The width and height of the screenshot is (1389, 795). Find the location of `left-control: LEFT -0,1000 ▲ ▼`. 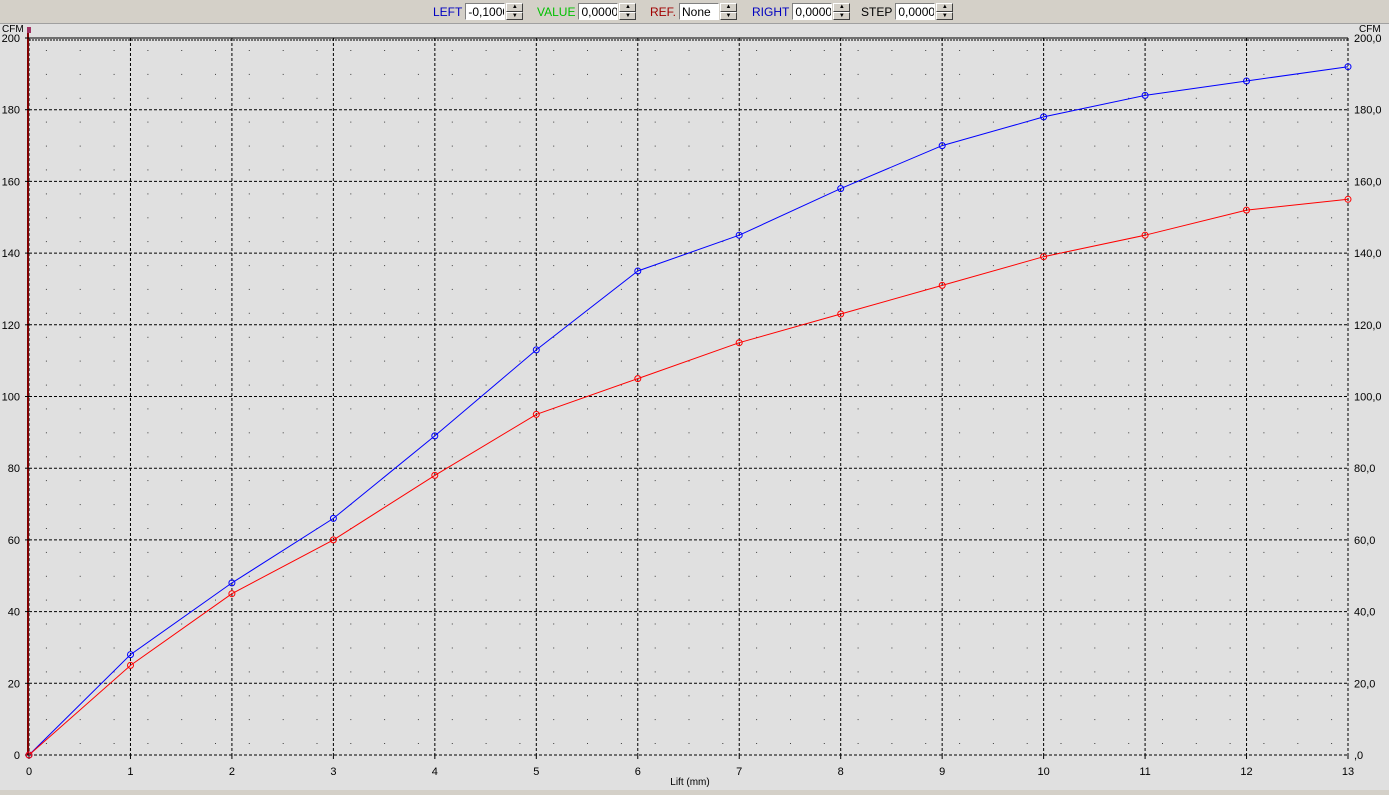

left-control: LEFT -0,1000 ▲ ▼ is located at coordinates (478, 11).